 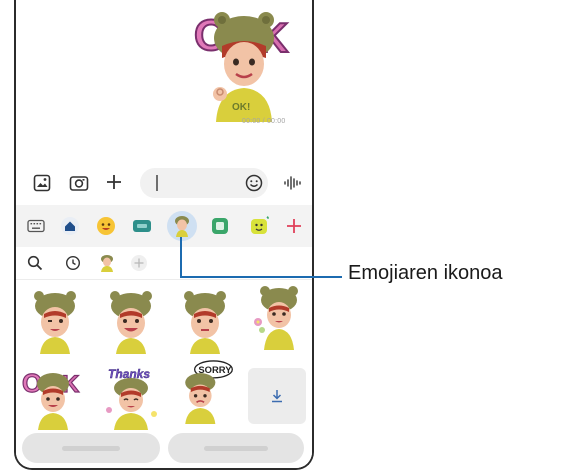 What do you see at coordinates (260, 226) in the screenshot?
I see `bitmoji-icon` at bounding box center [260, 226].